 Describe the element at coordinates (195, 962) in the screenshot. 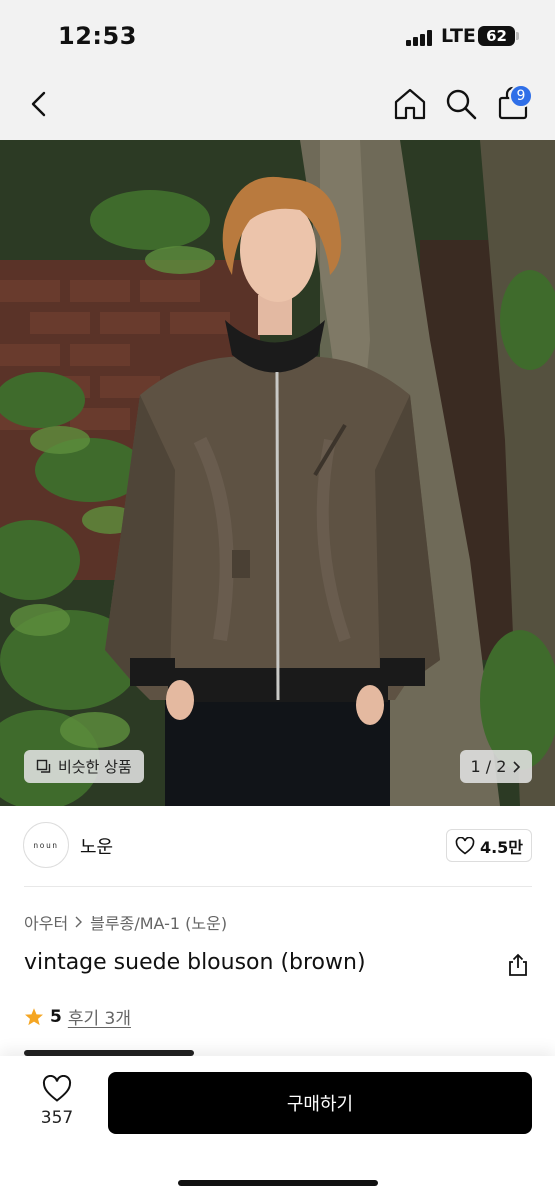

I see `product-title: vintage suede blouson (brown)` at that location.